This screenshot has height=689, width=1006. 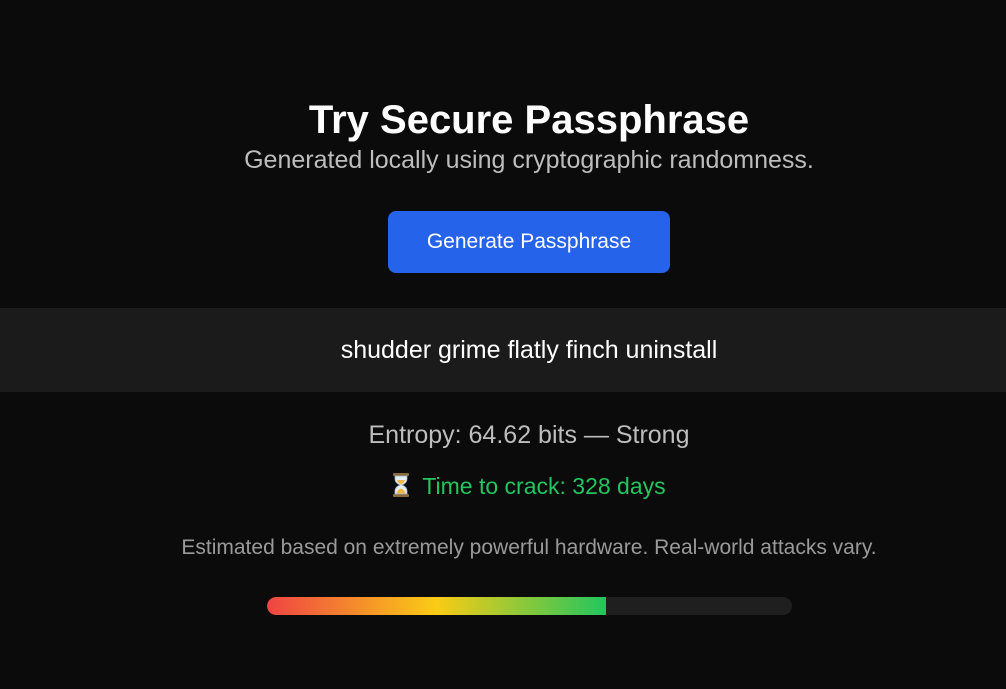 What do you see at coordinates (436, 606) in the screenshot?
I see `strength-meter-fill` at bounding box center [436, 606].